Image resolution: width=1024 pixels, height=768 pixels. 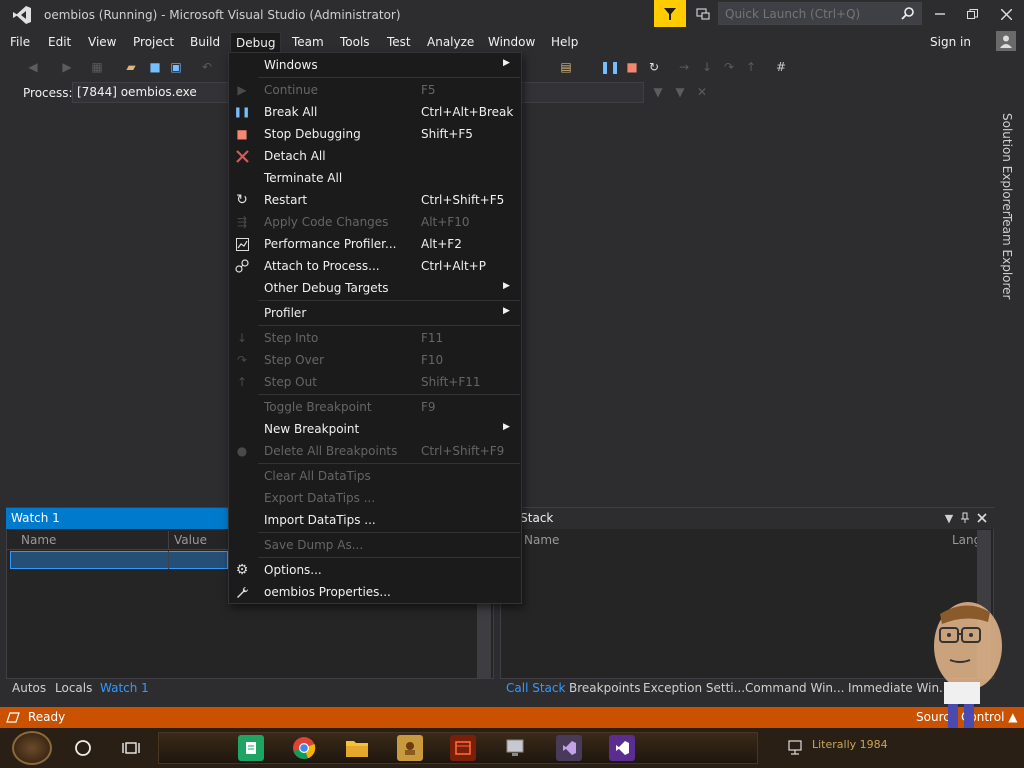 What do you see at coordinates (751, 67) in the screenshot?
I see `step-out-toolbar-icon: ↑` at bounding box center [751, 67].